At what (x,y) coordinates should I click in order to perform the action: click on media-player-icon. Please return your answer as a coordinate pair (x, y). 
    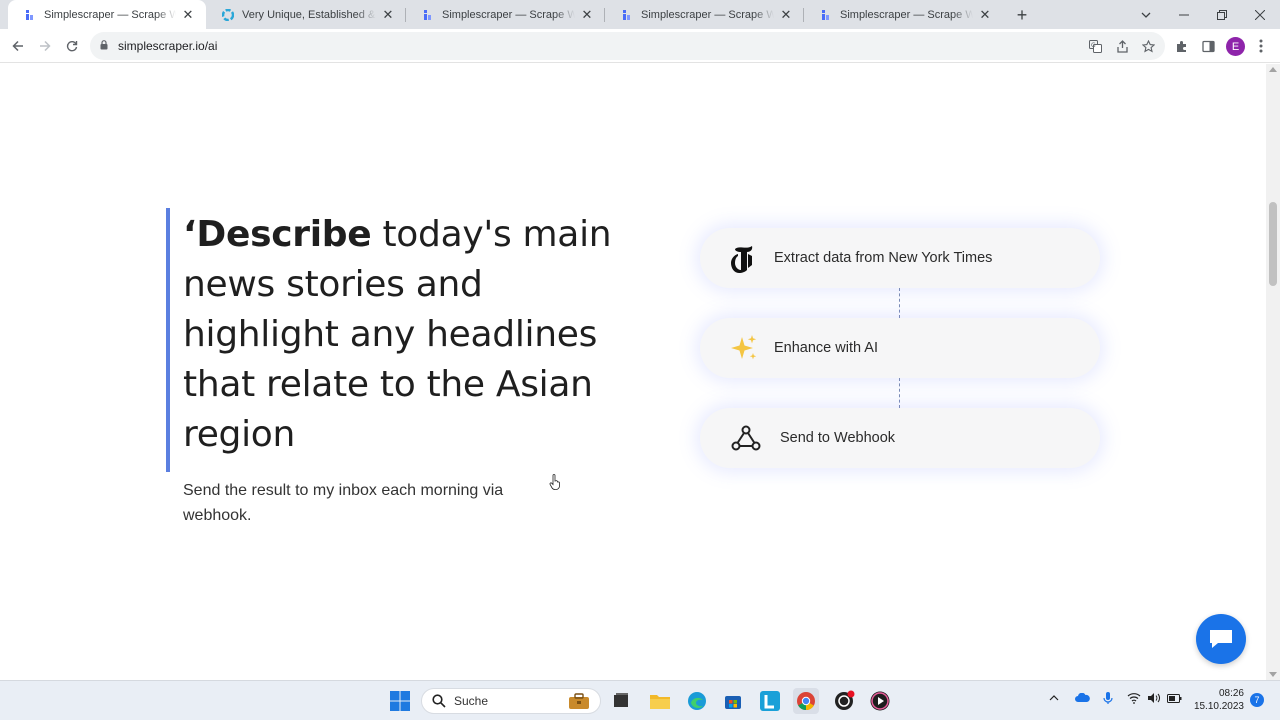
    Looking at the image, I should click on (880, 701).